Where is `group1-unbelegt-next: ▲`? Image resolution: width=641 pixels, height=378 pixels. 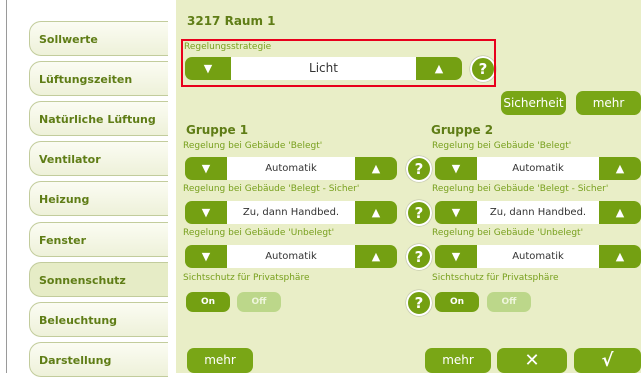
group1-unbelegt-next: ▲ is located at coordinates (376, 256).